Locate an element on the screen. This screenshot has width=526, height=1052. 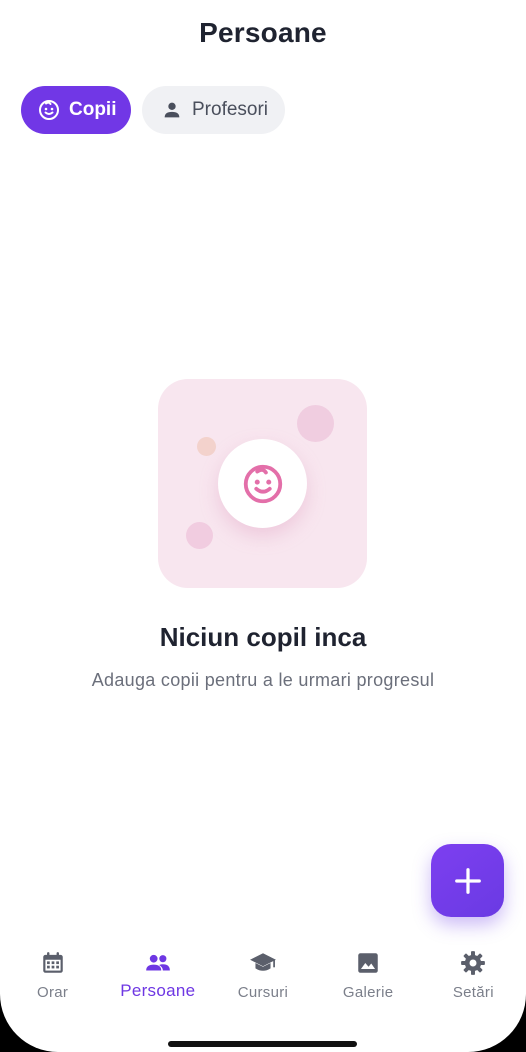
image-icon is located at coordinates (368, 963).